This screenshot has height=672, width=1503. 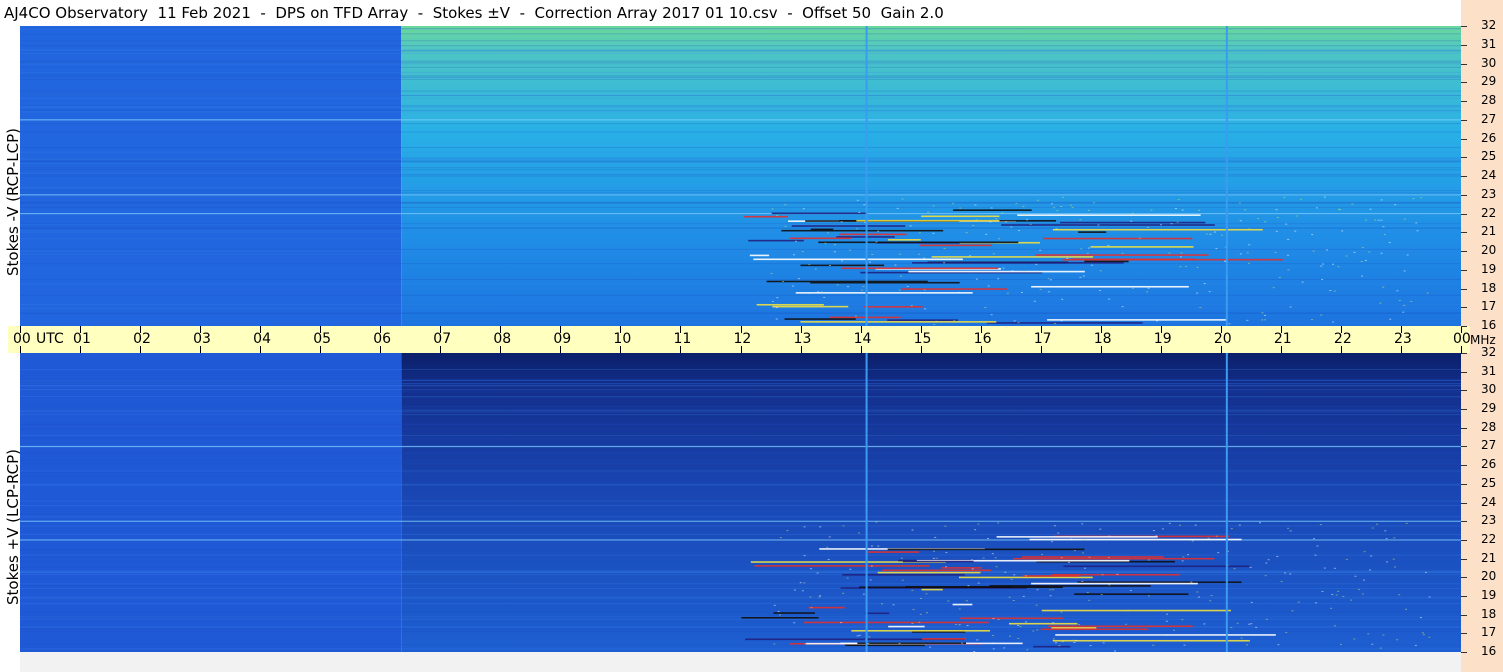 I want to click on utc-unit-label: UTC, so click(x=50, y=339).